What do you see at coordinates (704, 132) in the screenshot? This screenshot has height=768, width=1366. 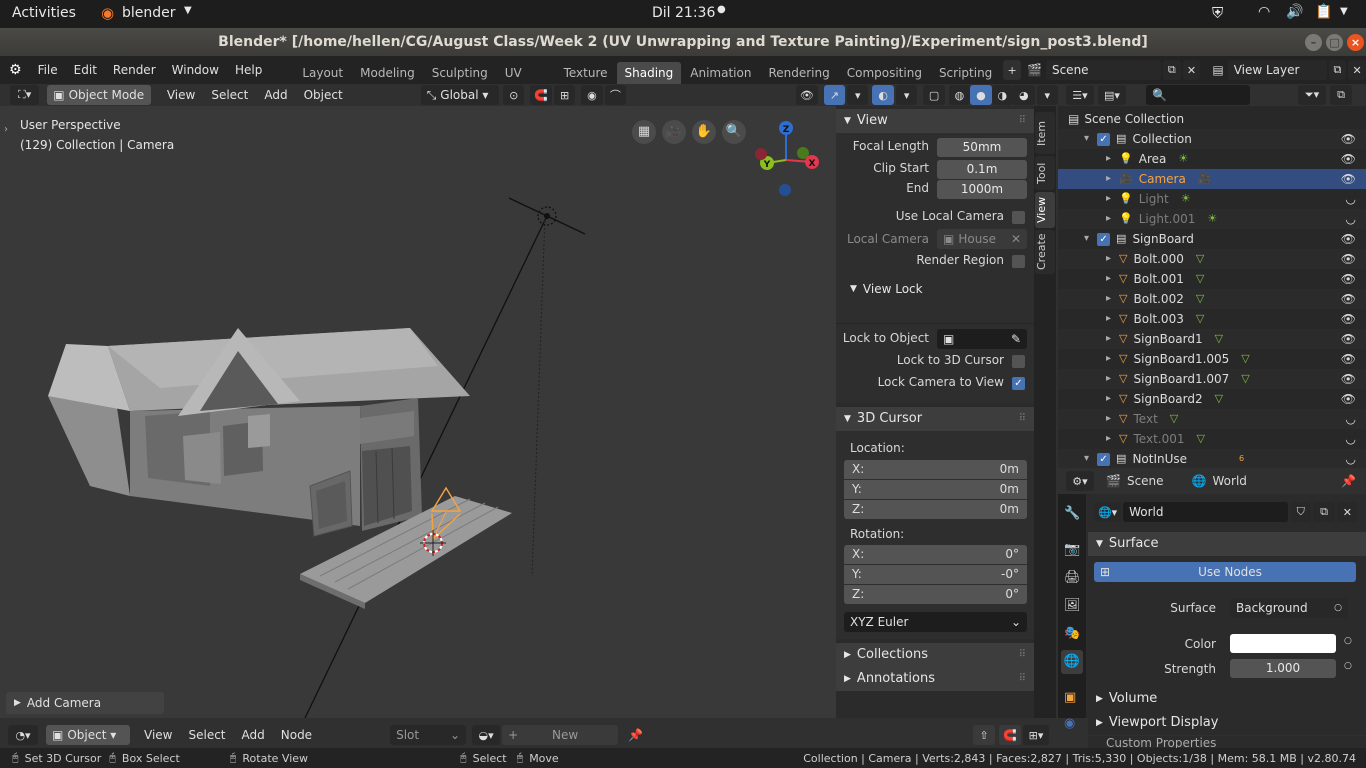 I see `pan-hand-icon: ✋` at bounding box center [704, 132].